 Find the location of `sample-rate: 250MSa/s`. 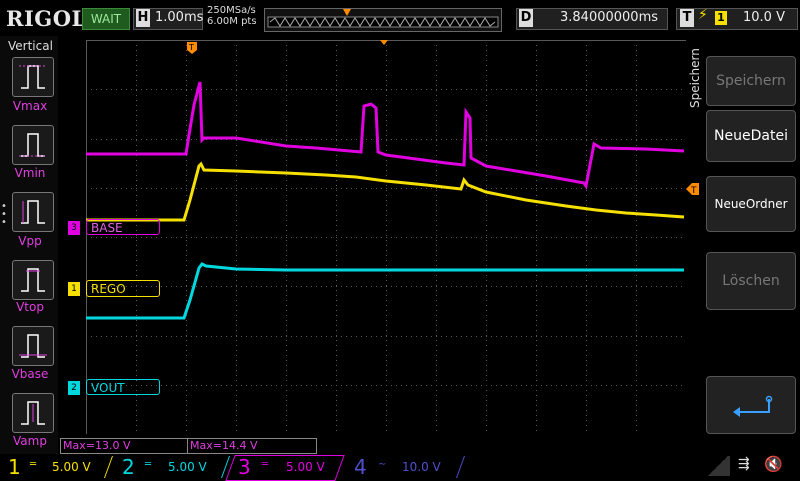

sample-rate: 250MSa/s is located at coordinates (231, 10).